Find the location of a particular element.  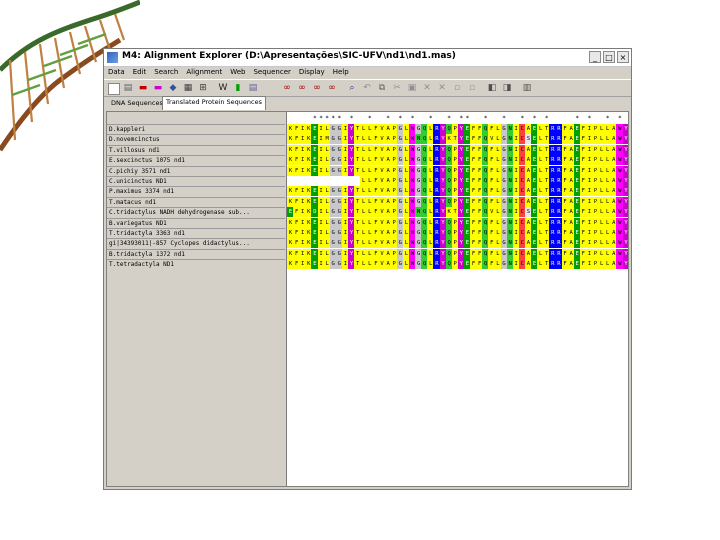

sequence-name-row: T.tetradactyla ND1 is located at coordinates (196, 264).